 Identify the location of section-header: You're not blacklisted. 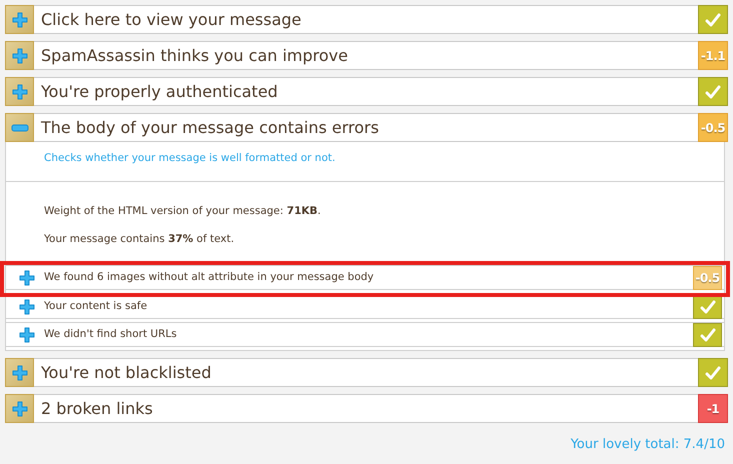
(366, 373).